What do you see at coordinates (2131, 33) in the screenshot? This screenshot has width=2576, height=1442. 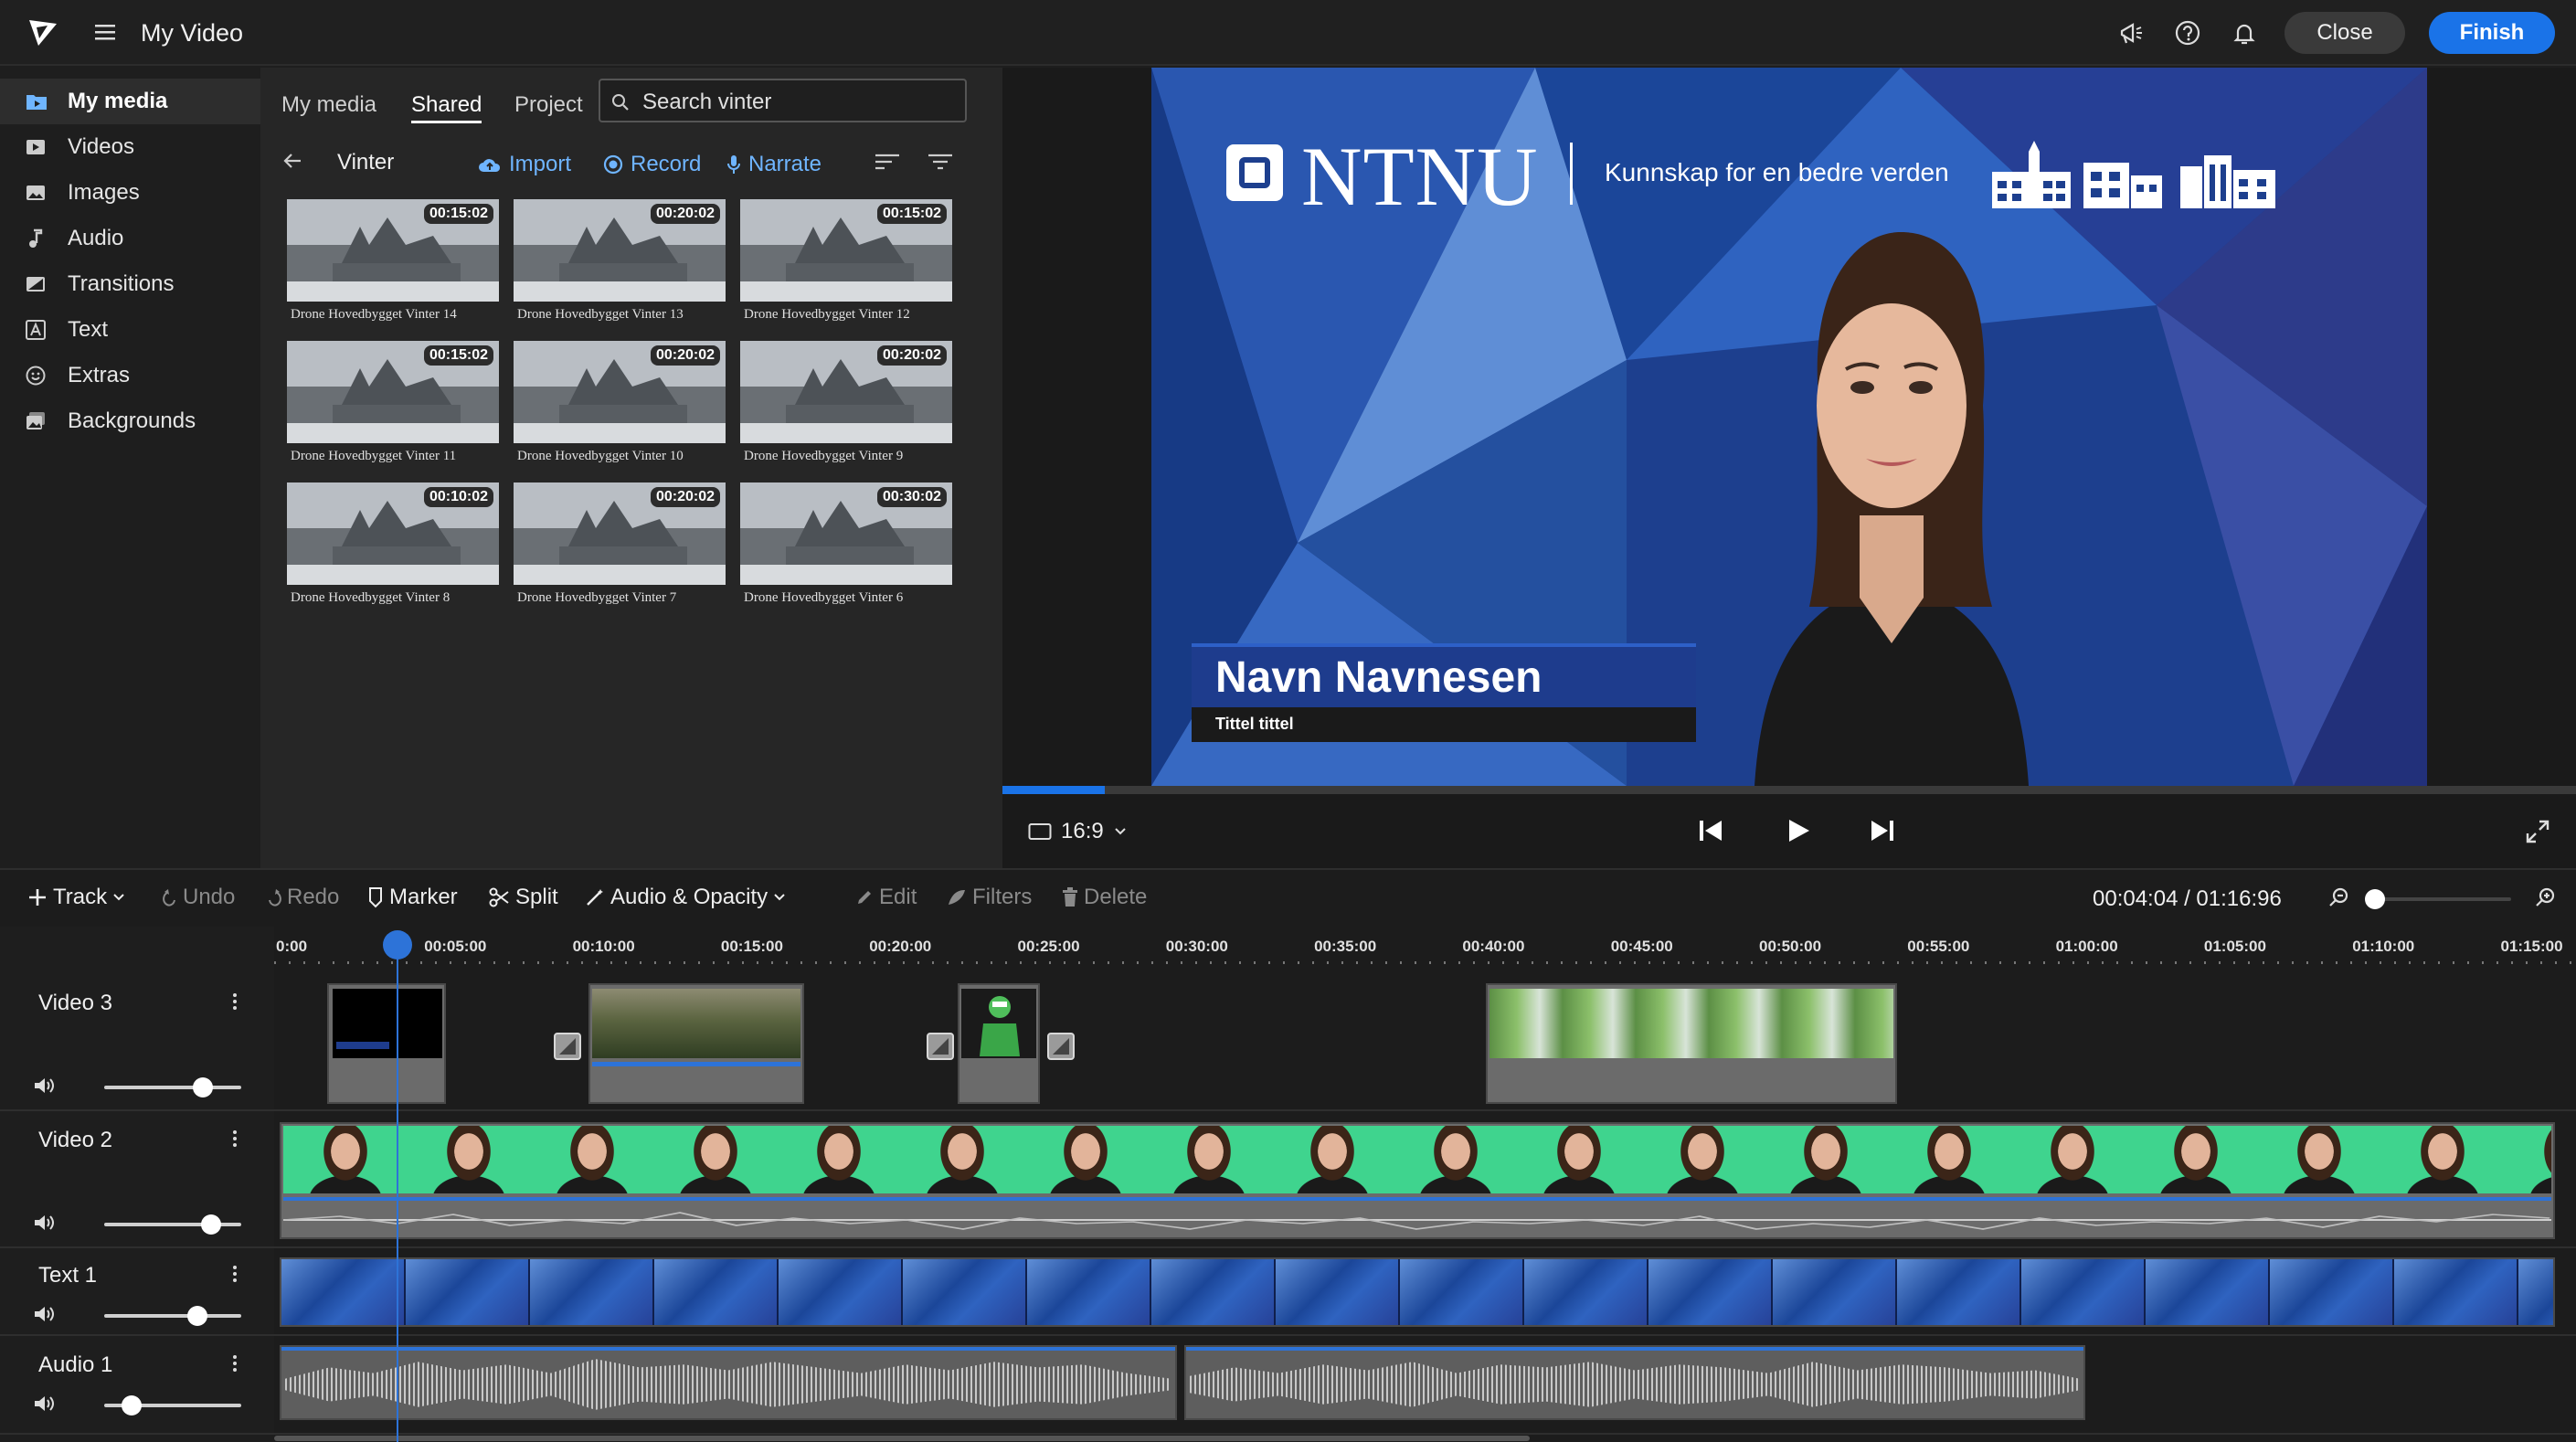 I see `feedback-icon` at bounding box center [2131, 33].